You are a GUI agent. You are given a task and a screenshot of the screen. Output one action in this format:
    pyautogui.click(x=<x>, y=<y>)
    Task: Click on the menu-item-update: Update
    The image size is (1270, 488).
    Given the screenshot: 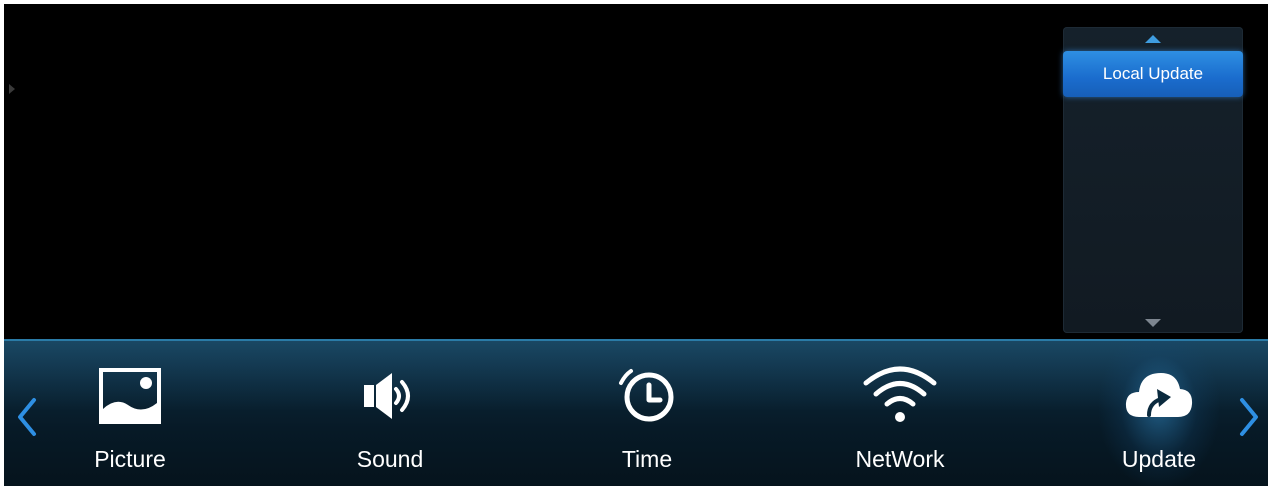 What is the action you would take?
    pyautogui.click(x=1159, y=413)
    